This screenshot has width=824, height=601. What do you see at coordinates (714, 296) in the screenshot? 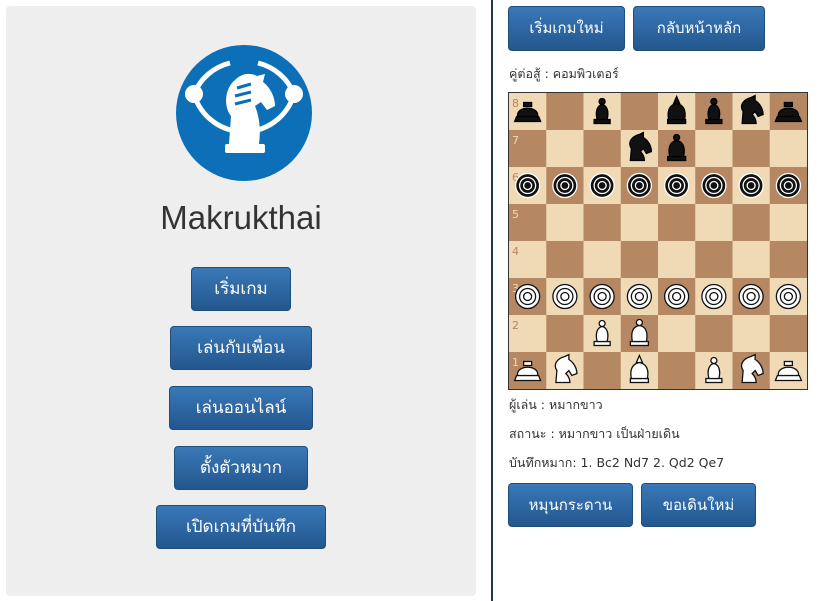
I see `white-pawn-f3` at bounding box center [714, 296].